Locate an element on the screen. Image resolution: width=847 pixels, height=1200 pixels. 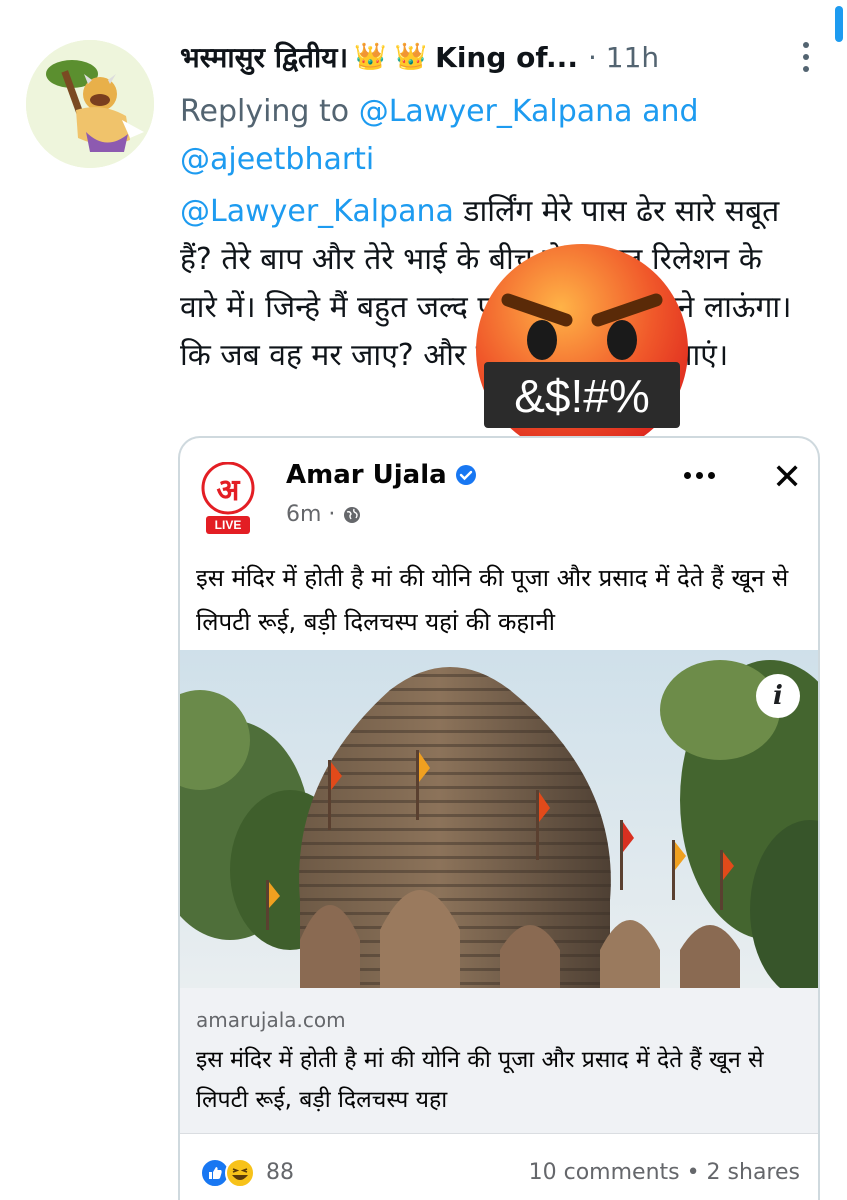
more-icon is located at coordinates (806, 57).